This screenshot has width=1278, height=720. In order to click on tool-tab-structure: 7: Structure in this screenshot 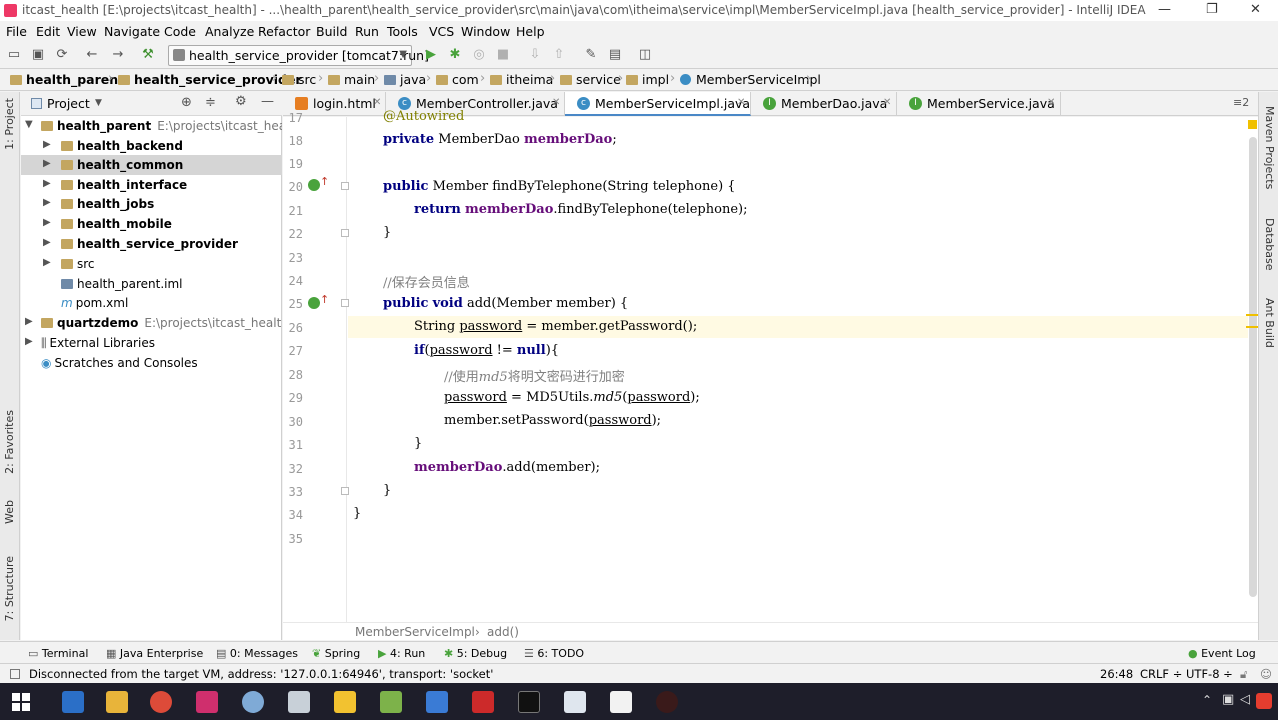, I will do `click(9, 588)`.